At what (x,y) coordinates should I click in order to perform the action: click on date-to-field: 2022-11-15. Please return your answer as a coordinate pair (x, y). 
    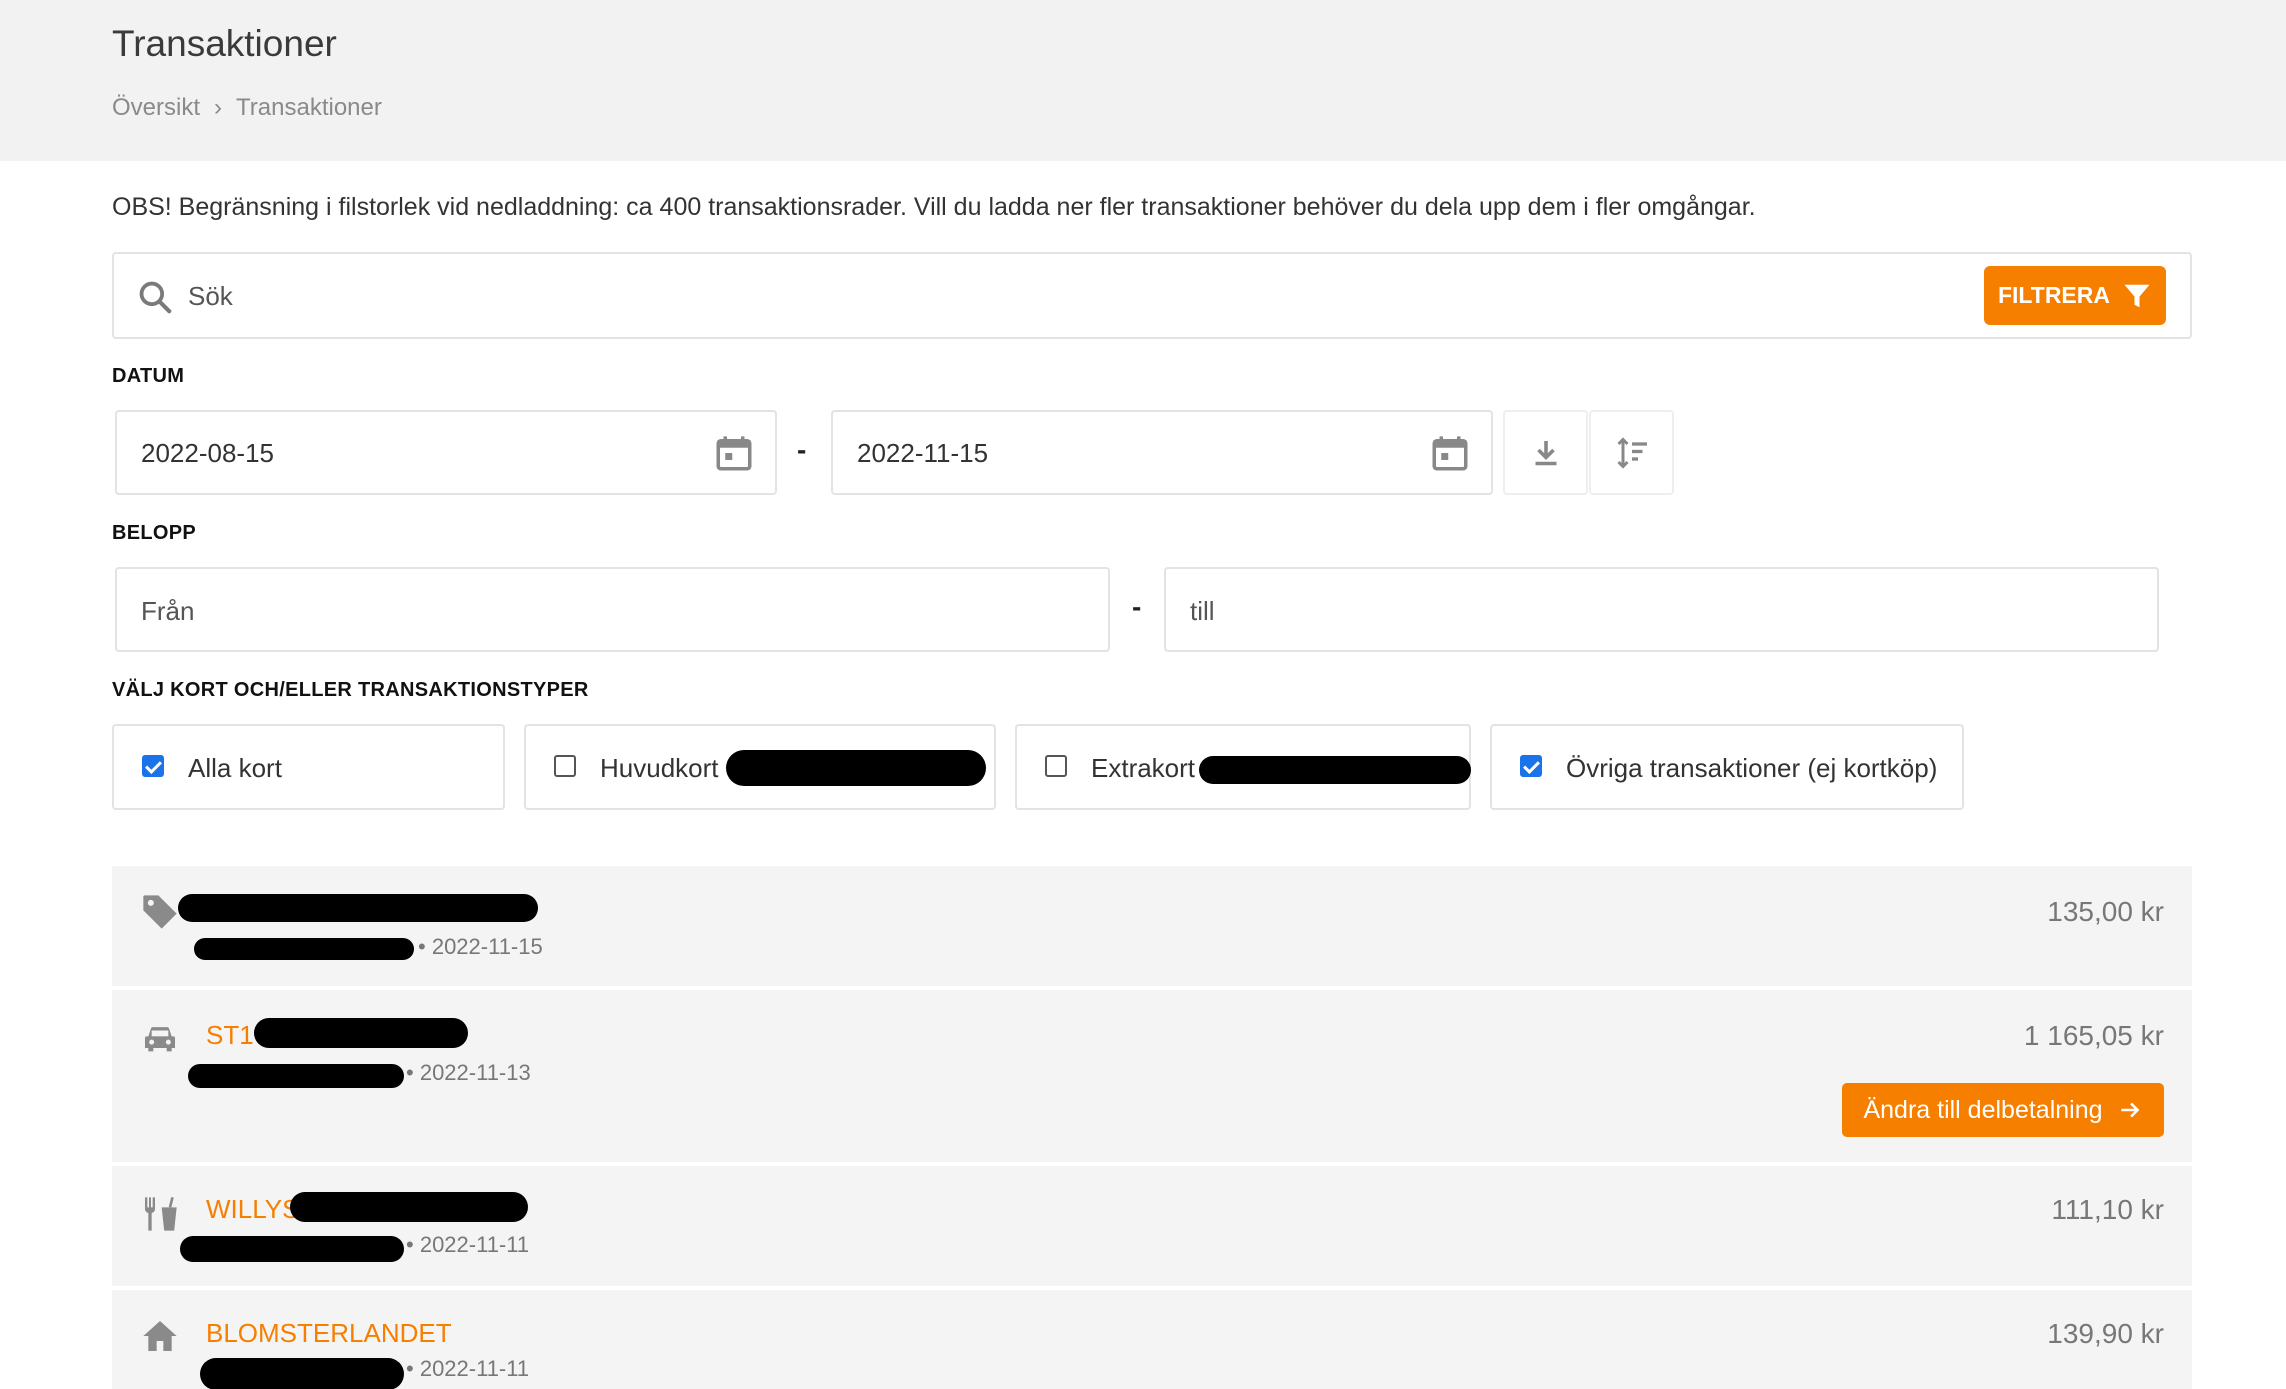
    Looking at the image, I should click on (1162, 452).